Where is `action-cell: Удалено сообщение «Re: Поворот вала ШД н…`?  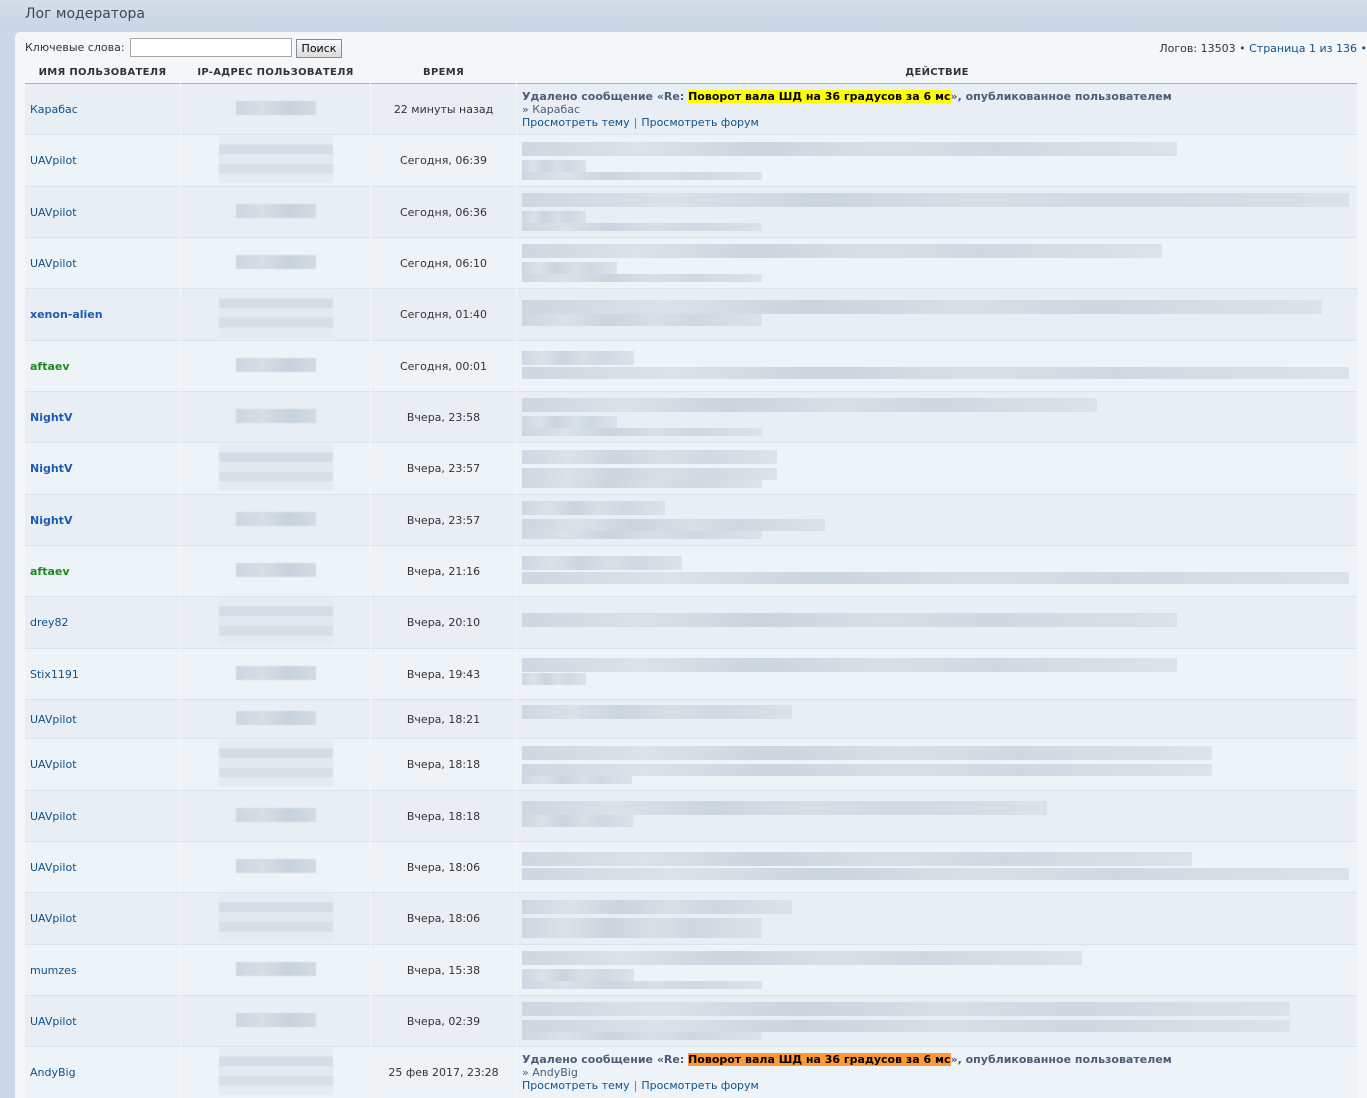
action-cell: Удалено сообщение «Re: Поворот вала ШД н… is located at coordinates (937, 109).